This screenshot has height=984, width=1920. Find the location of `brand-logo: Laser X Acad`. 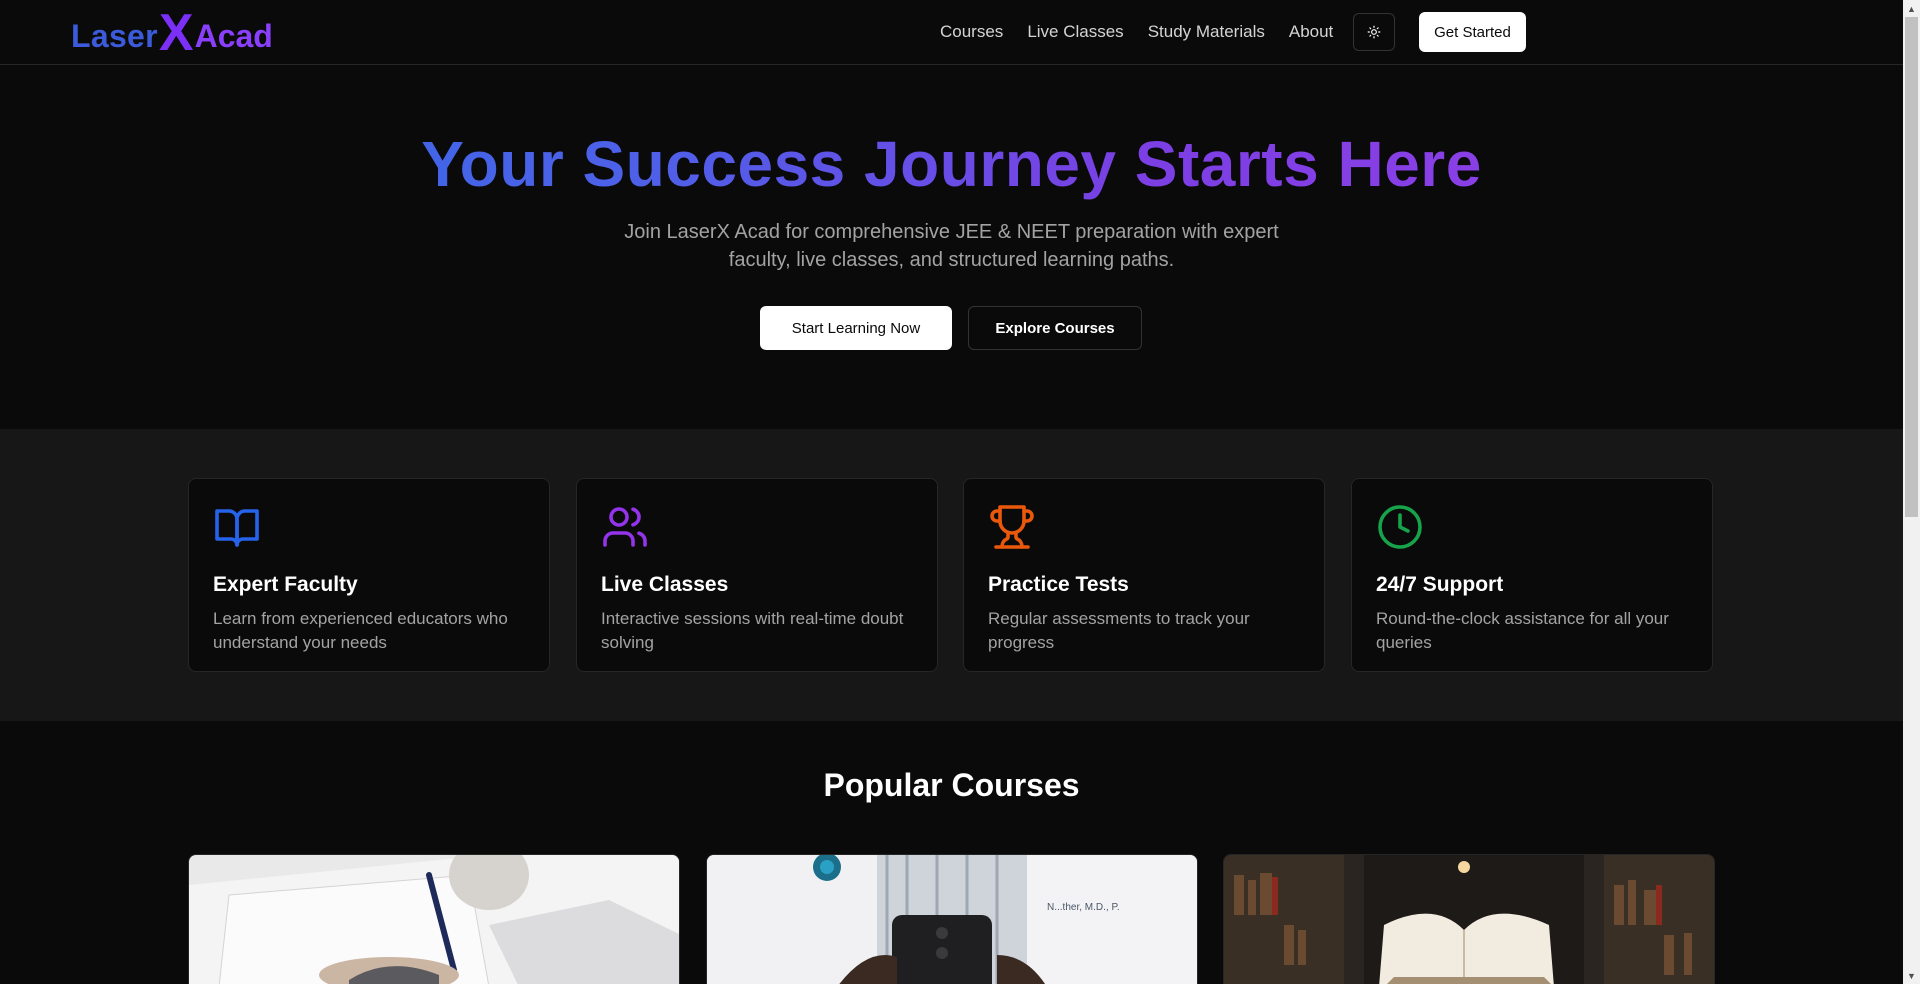

brand-logo: Laser X Acad is located at coordinates (172, 33).